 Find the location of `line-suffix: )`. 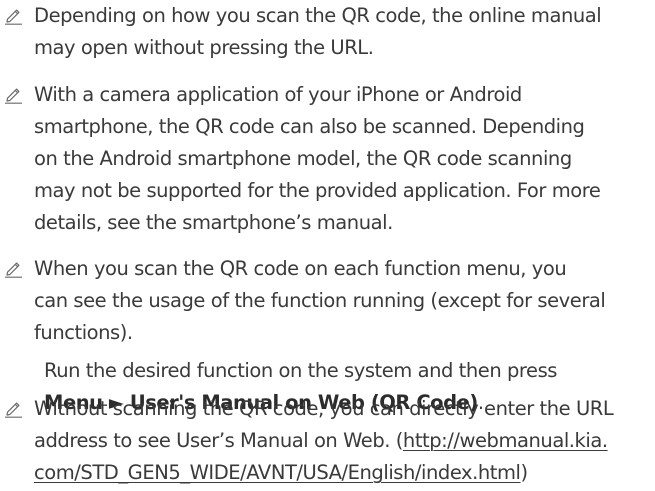

line-suffix: ) is located at coordinates (524, 472).